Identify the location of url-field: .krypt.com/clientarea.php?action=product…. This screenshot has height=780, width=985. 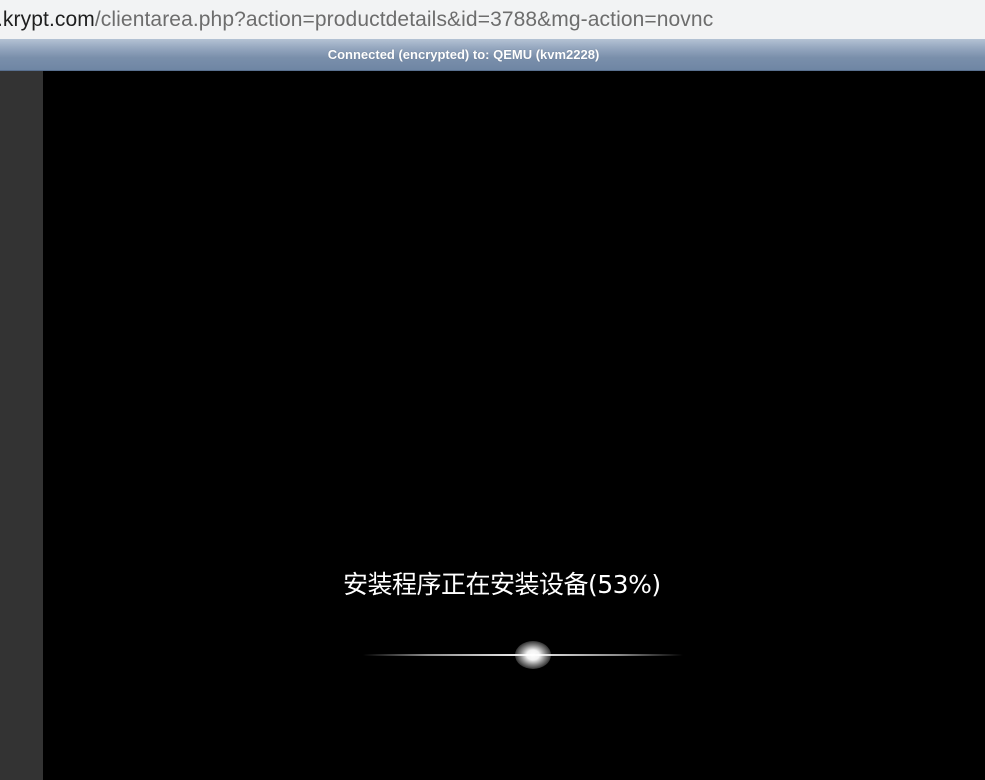
(356, 20).